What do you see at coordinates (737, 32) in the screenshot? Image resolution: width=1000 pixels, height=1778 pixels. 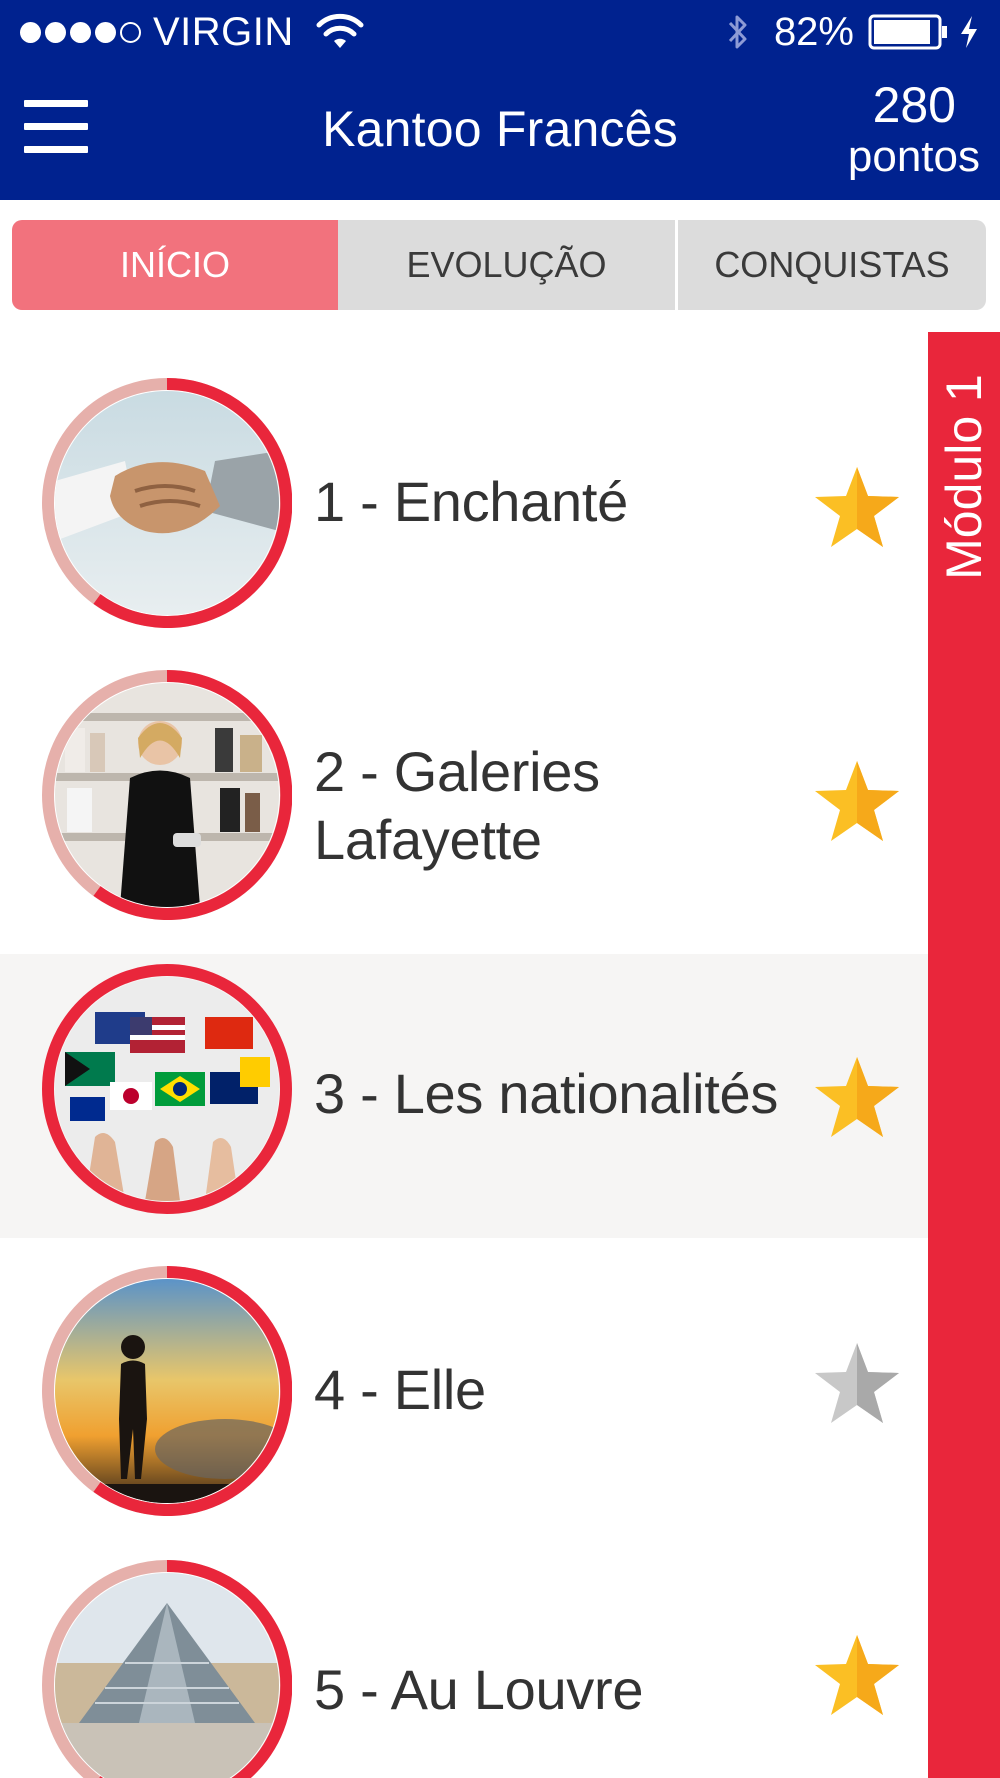 I see `bluetooth-icon` at bounding box center [737, 32].